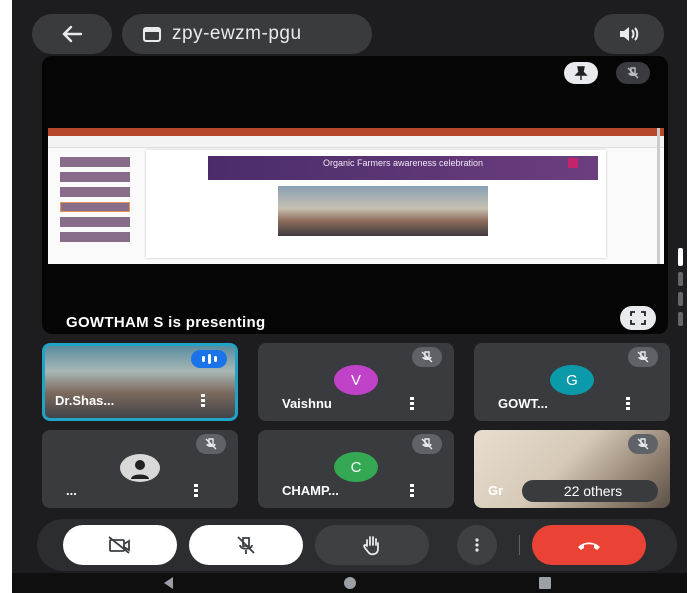  I want to click on fullscreen-button, so click(638, 318).